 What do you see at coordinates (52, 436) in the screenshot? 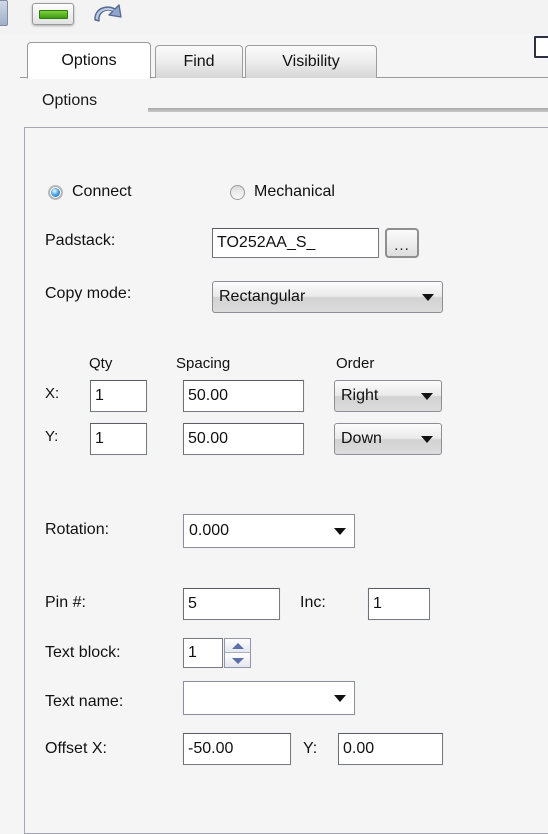
I see `row-y-axis-label: Y:` at bounding box center [52, 436].